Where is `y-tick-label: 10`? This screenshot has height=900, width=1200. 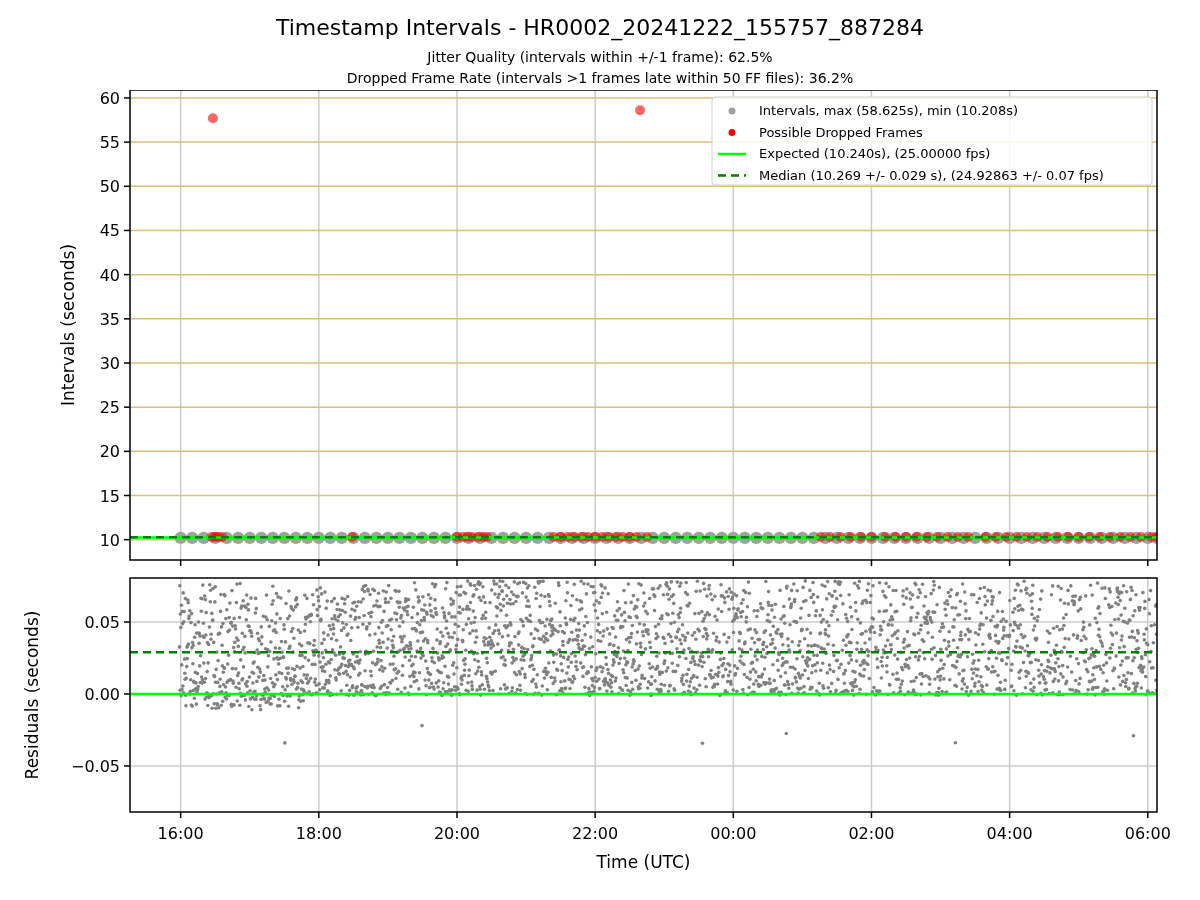
y-tick-label: 10 is located at coordinates (109, 540).